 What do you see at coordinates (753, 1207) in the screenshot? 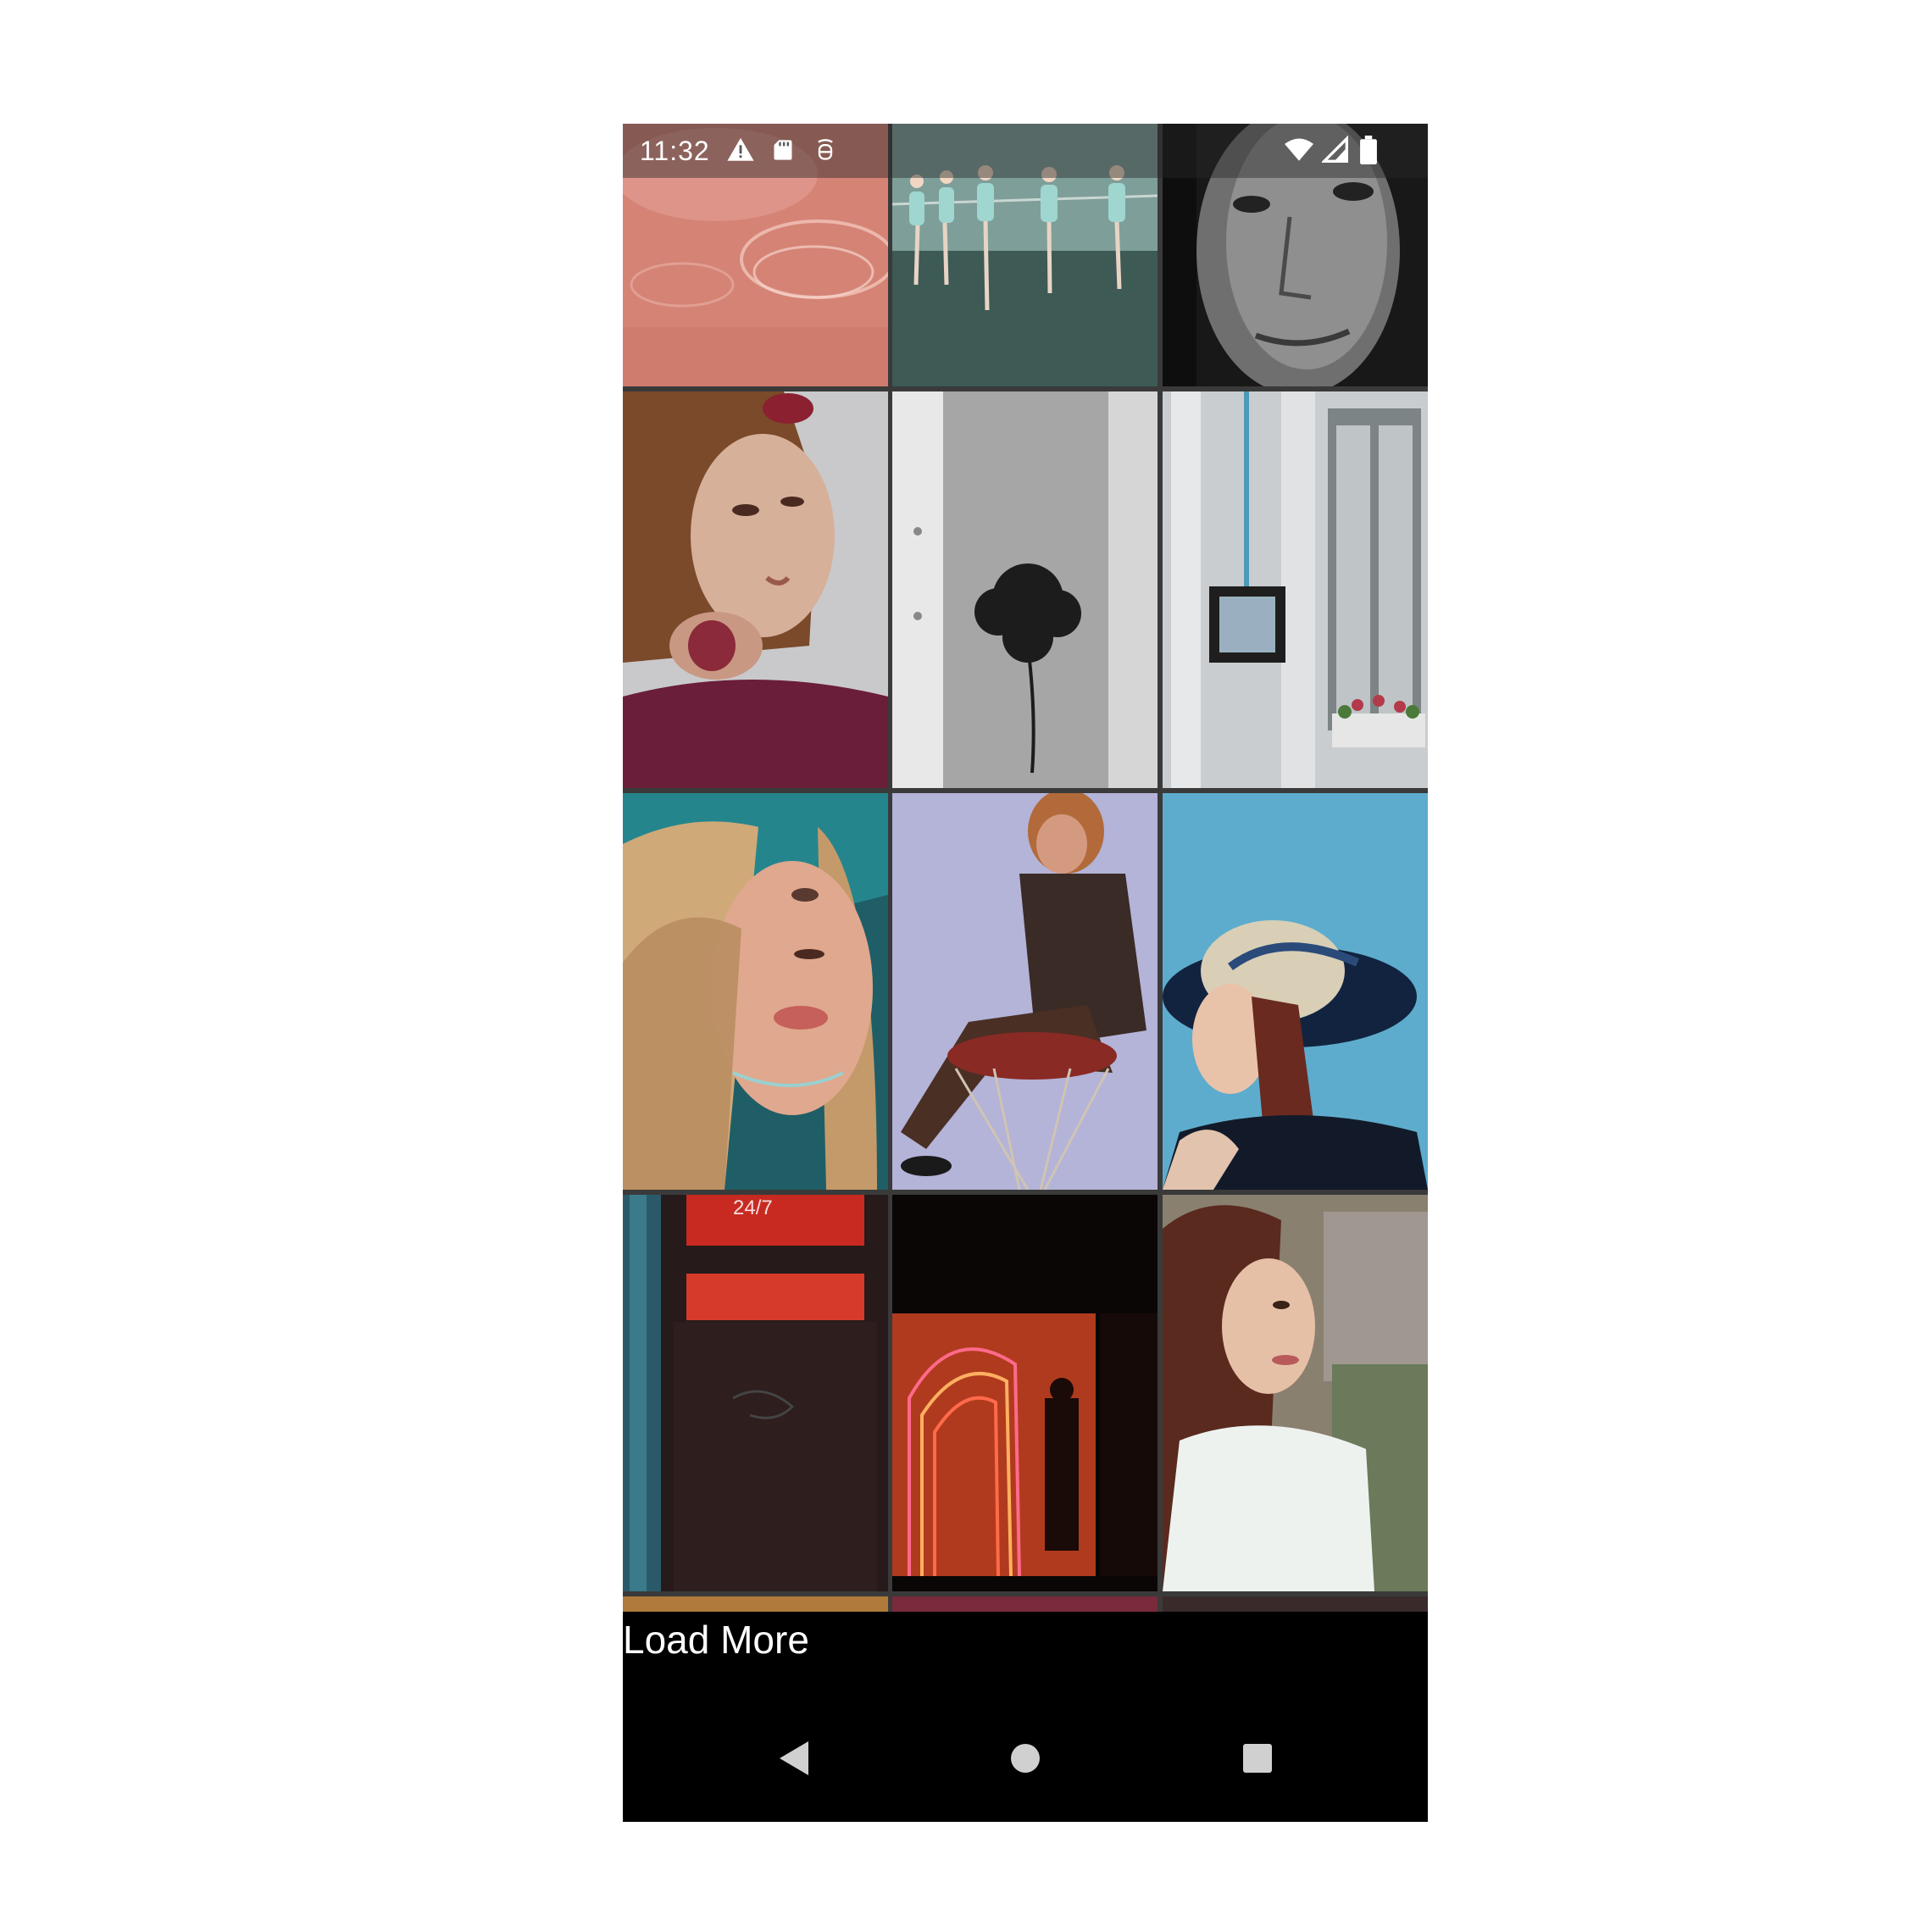
I see `neon-sign-text: 24/7` at bounding box center [753, 1207].